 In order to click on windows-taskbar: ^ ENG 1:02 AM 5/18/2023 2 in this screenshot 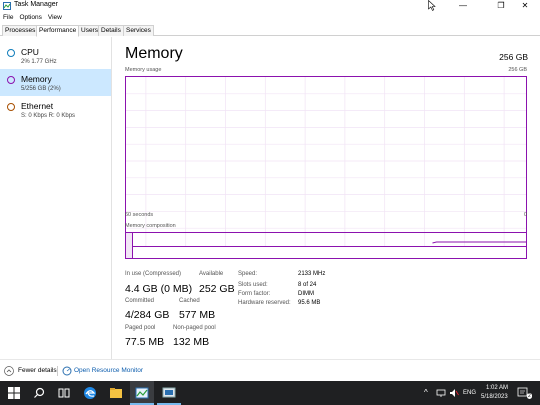, I will do `click(270, 393)`.